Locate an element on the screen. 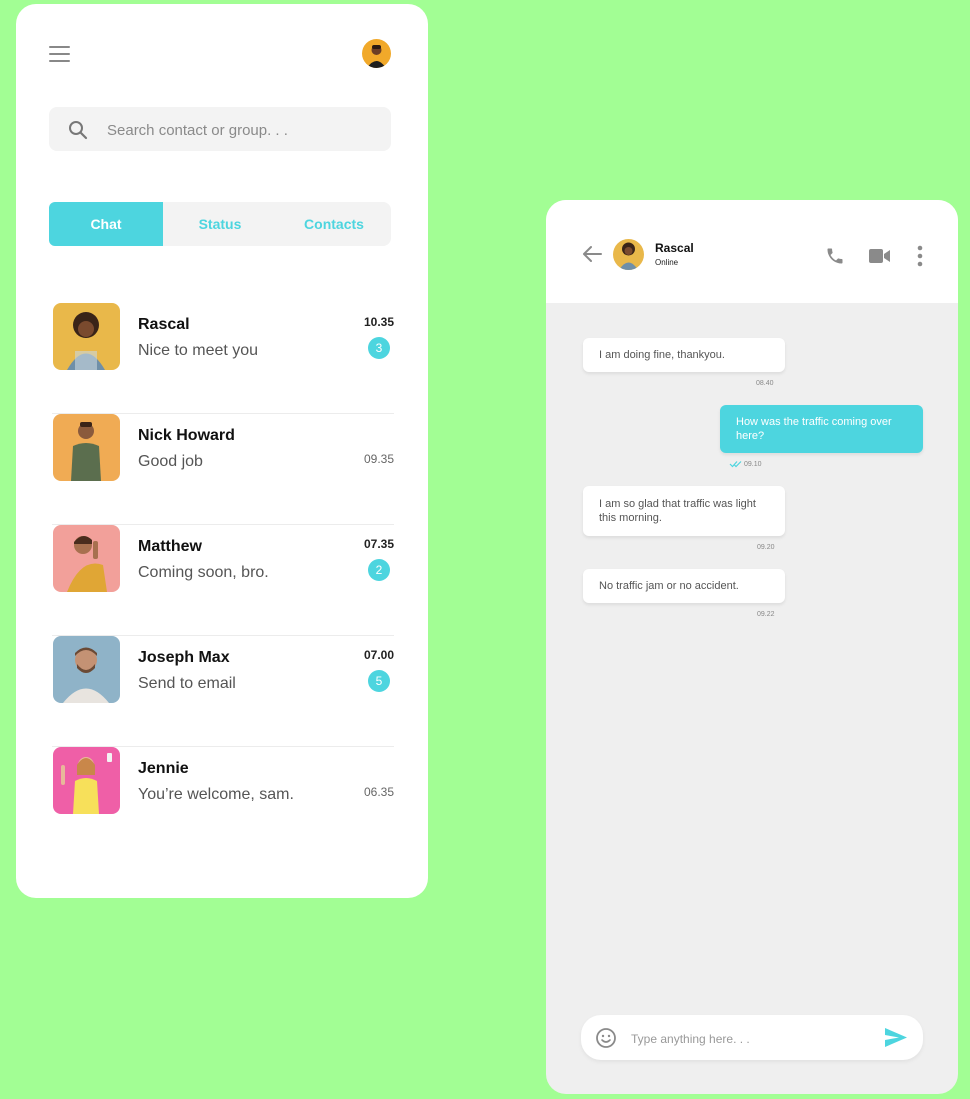  message-time: 09.22 is located at coordinates (766, 614).